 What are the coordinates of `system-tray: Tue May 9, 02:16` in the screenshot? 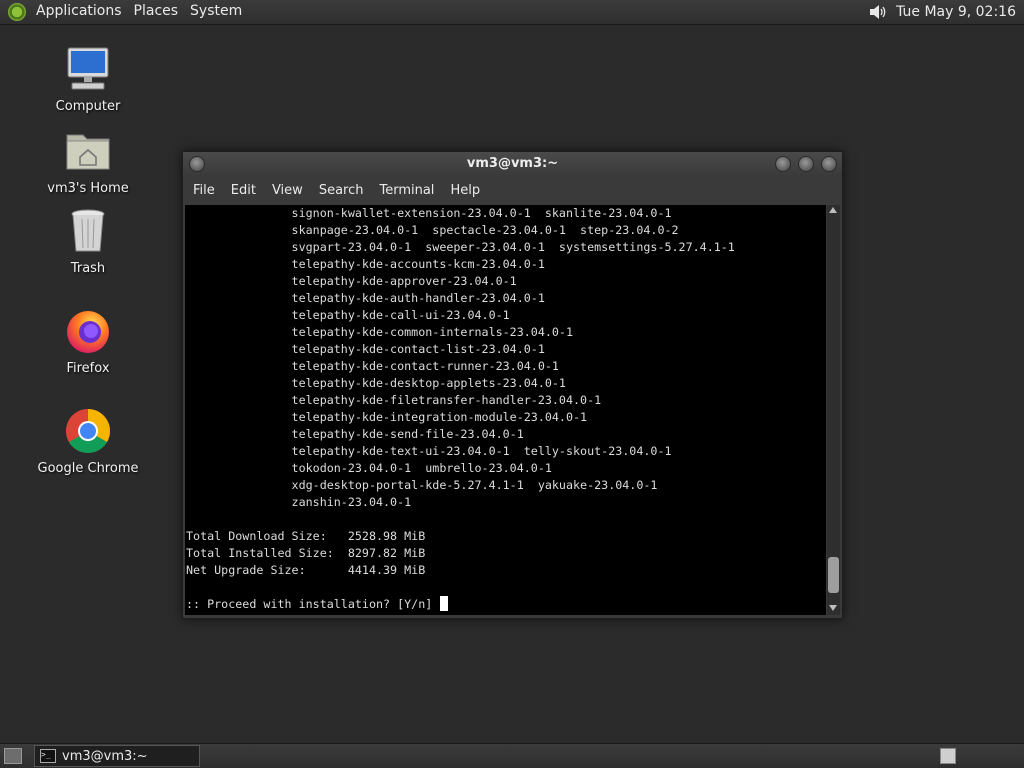 It's located at (942, 12).